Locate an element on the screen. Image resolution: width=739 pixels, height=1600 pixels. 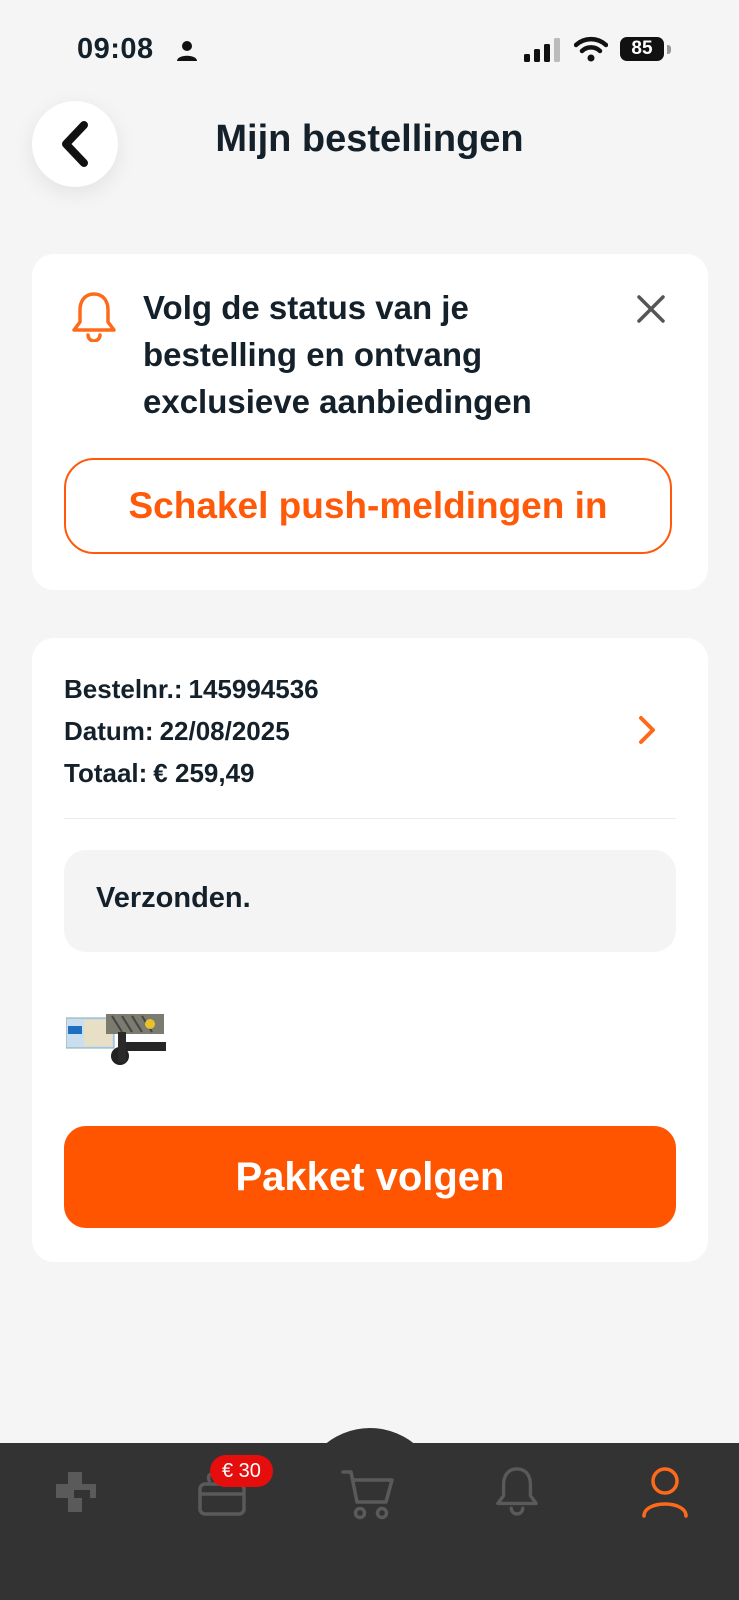
order-number-row: Bestelnr.: 145994536 is located at coordinates (191, 689).